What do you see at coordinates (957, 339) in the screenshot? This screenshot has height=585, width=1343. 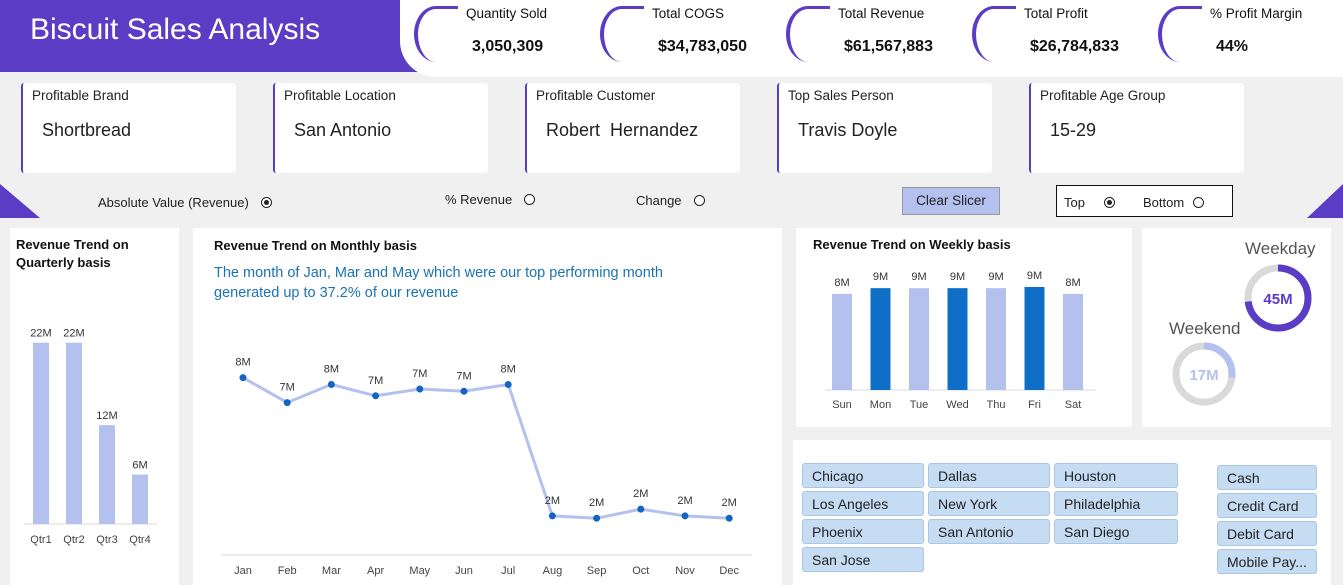 I see `bar-wed` at bounding box center [957, 339].